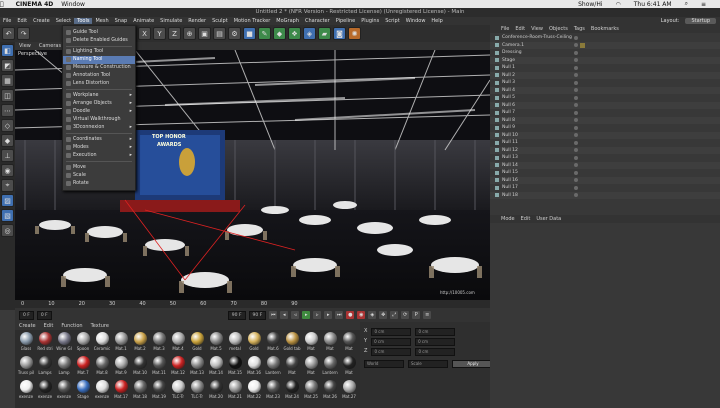 The height and width of the screenshot is (408, 720). What do you see at coordinates (435, 342) in the screenshot?
I see `size-y-field: 0 cm` at bounding box center [435, 342].